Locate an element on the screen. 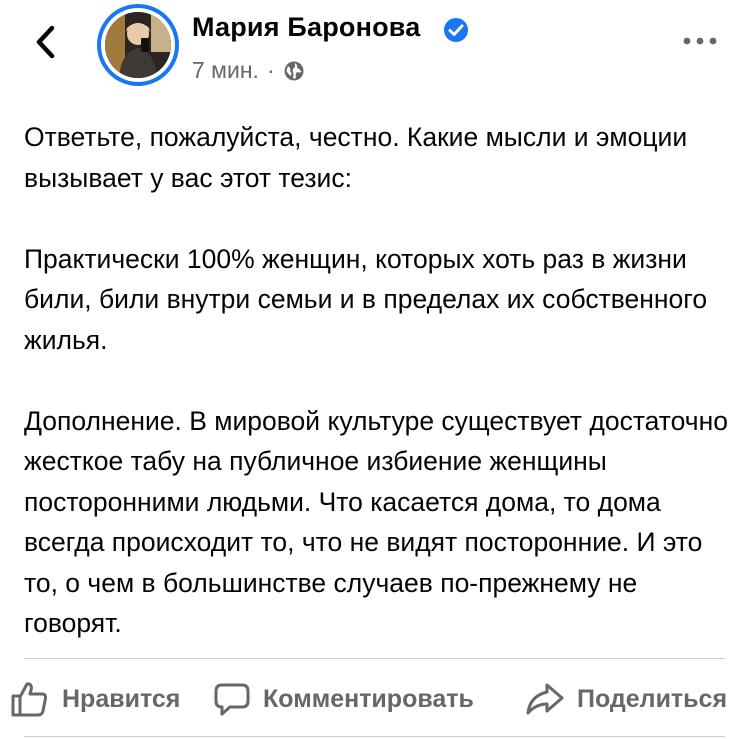  post-time: 7 мин. is located at coordinates (225, 70).